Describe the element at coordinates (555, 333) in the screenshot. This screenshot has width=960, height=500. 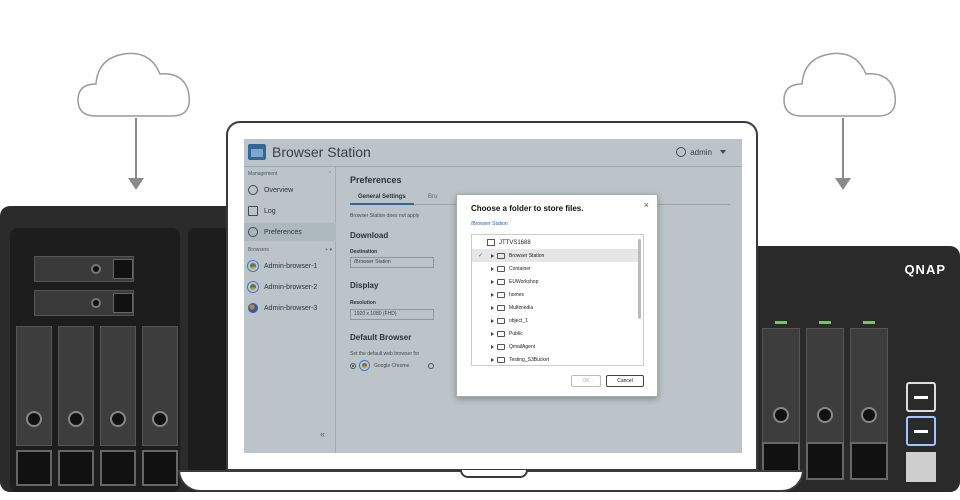
I see `tree-folder-item: Public` at that location.